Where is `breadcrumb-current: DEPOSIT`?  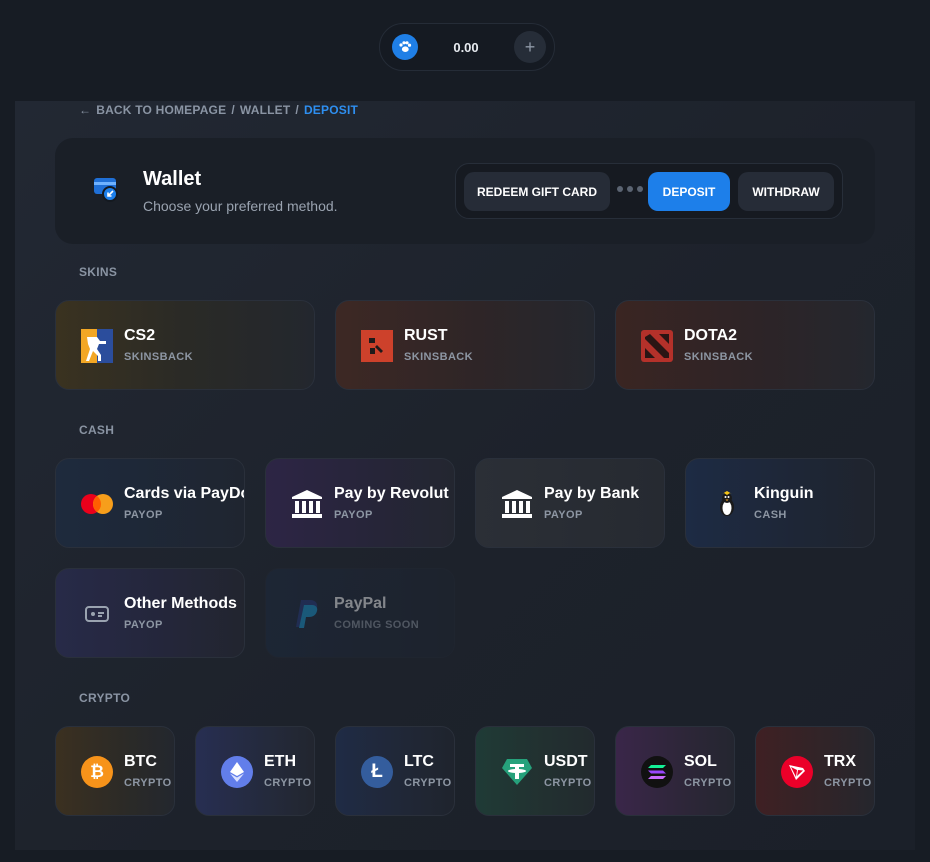
breadcrumb-current: DEPOSIT is located at coordinates (331, 110).